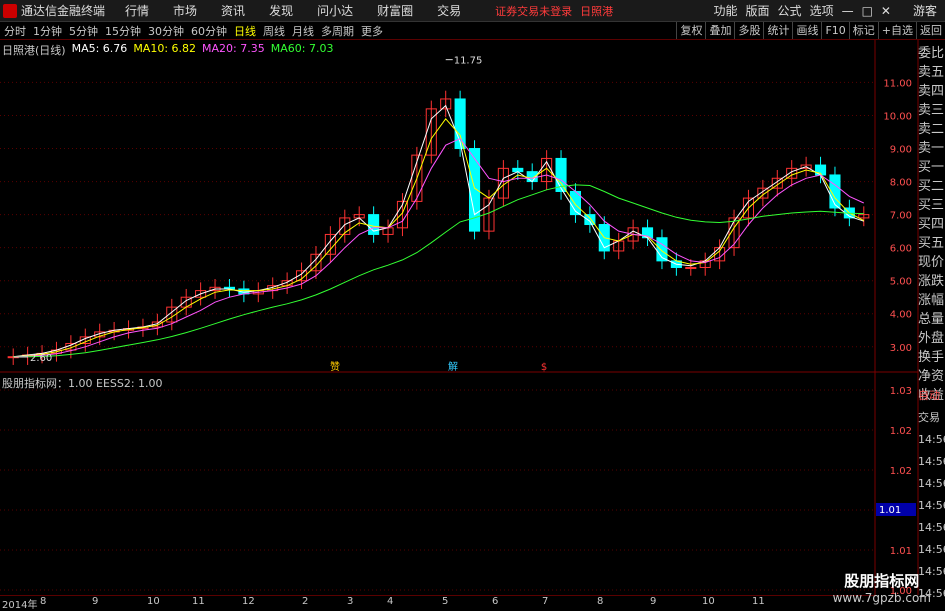 This screenshot has width=945, height=611. I want to click on ind-current-value: 1.01, so click(890, 510).